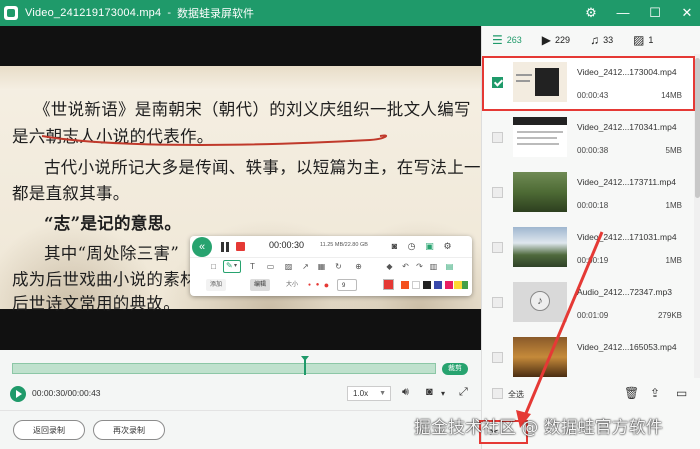 The image size is (700, 449). What do you see at coordinates (560, 329) in the screenshot?
I see `annotation-arrow` at bounding box center [560, 329].